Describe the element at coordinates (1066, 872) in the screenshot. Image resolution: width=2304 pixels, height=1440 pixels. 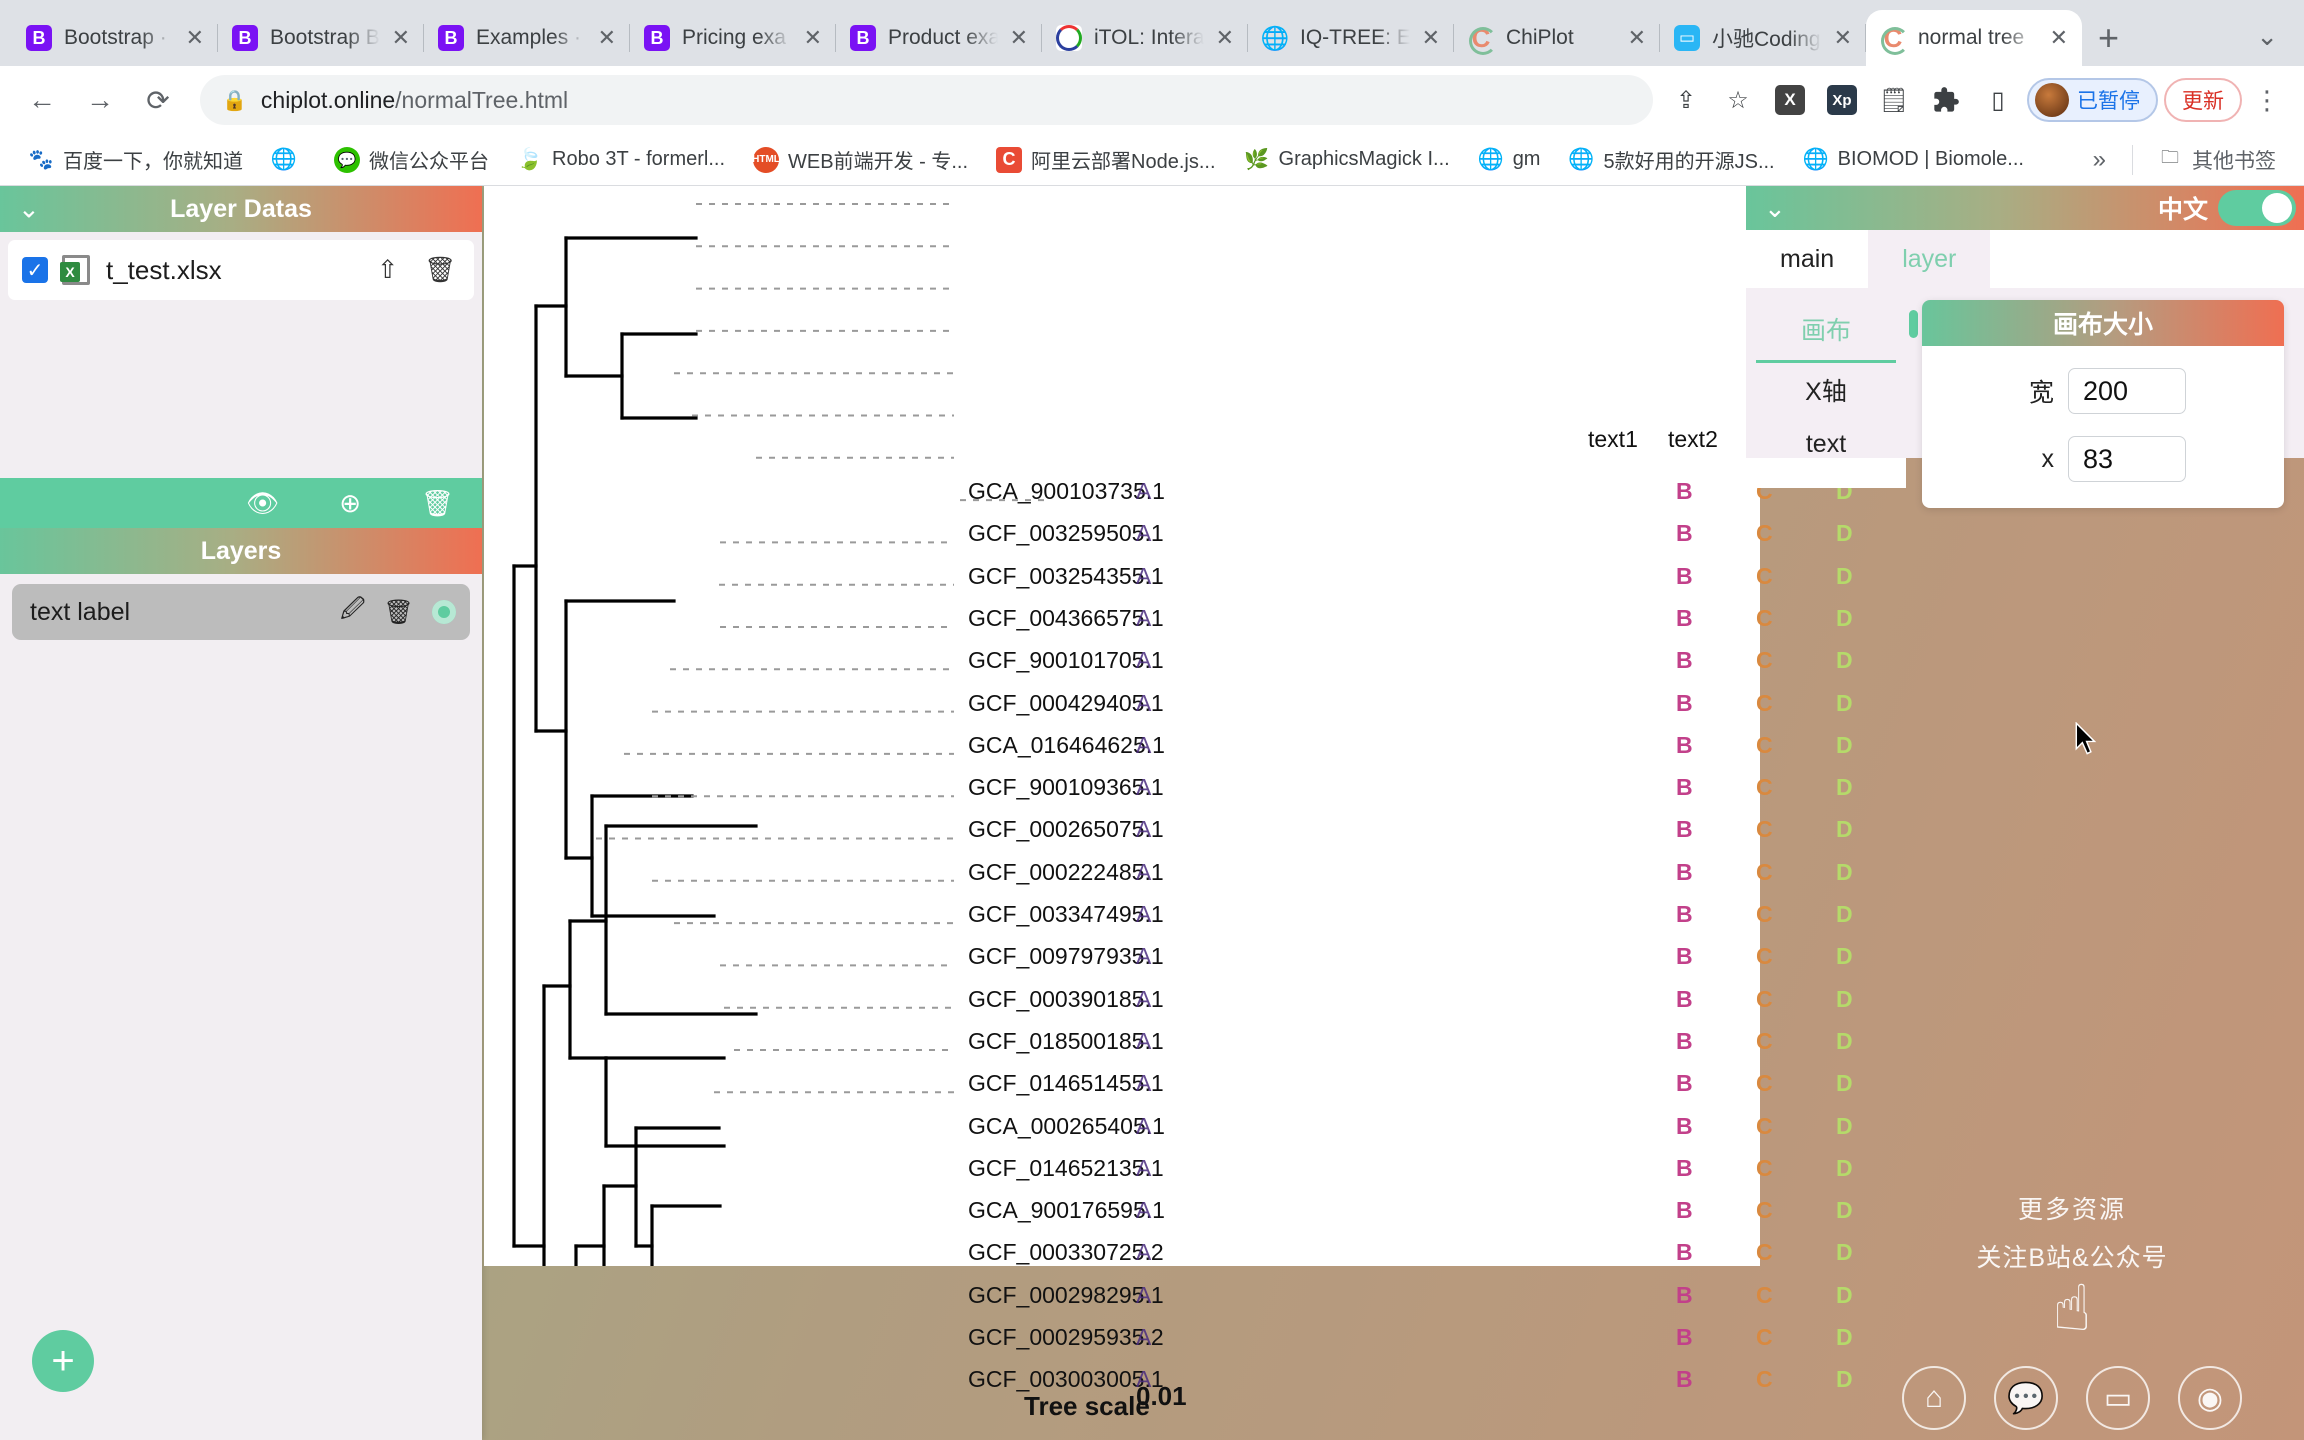
I see `tree-leaf-label: GCF_000222485.1` at that location.